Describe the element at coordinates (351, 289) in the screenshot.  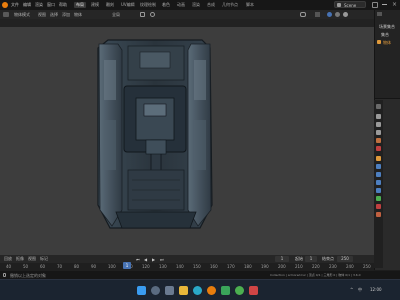
I see `tray-expand-icon: ^` at that location.